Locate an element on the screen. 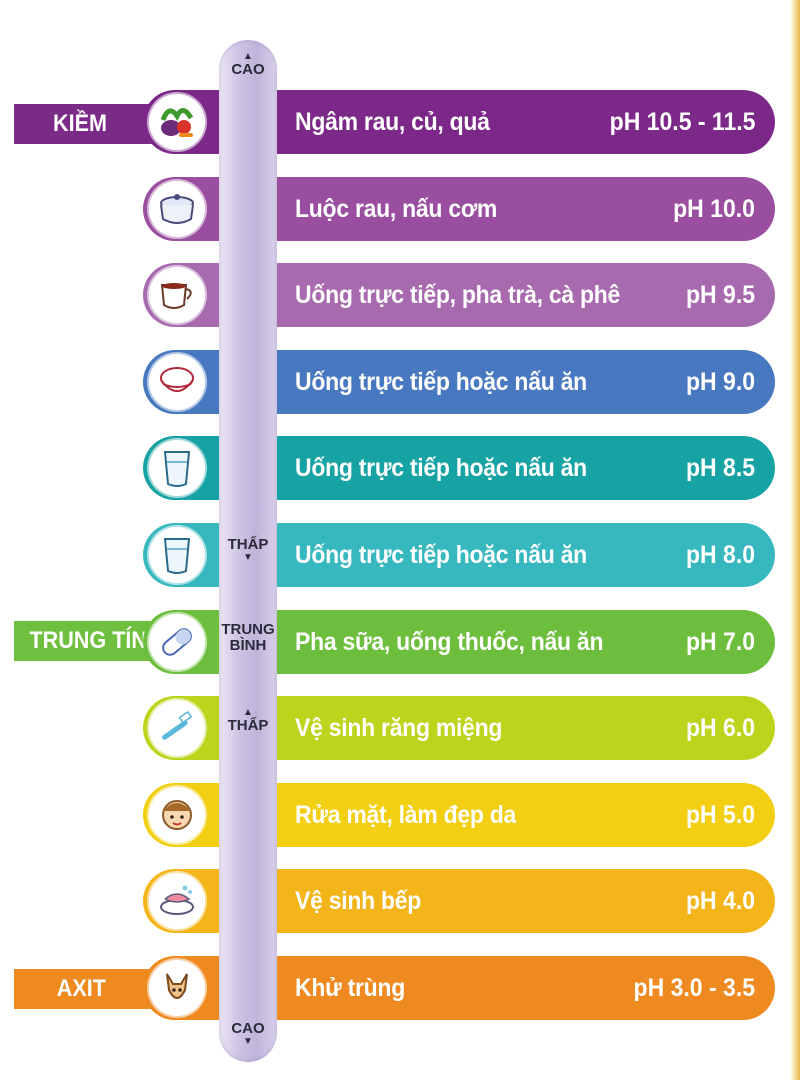 This screenshot has height=1080, width=800. ph-value: pH 9.5 is located at coordinates (720, 295).